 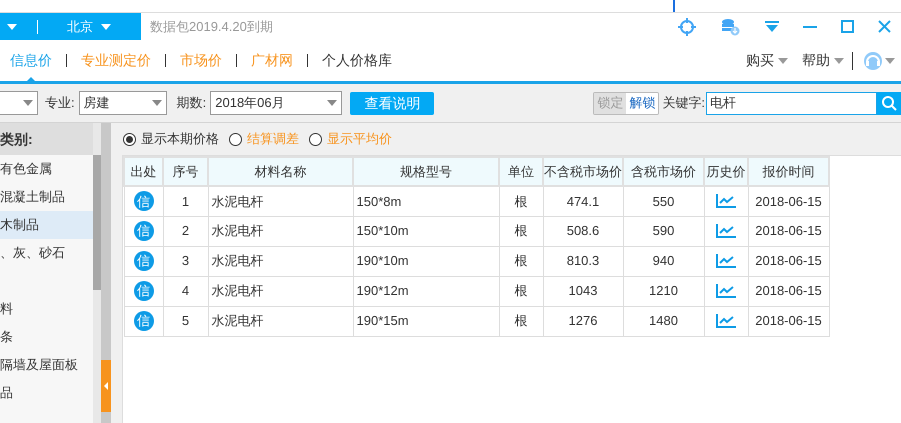 I want to click on column-header: 单位, so click(x=521, y=171).